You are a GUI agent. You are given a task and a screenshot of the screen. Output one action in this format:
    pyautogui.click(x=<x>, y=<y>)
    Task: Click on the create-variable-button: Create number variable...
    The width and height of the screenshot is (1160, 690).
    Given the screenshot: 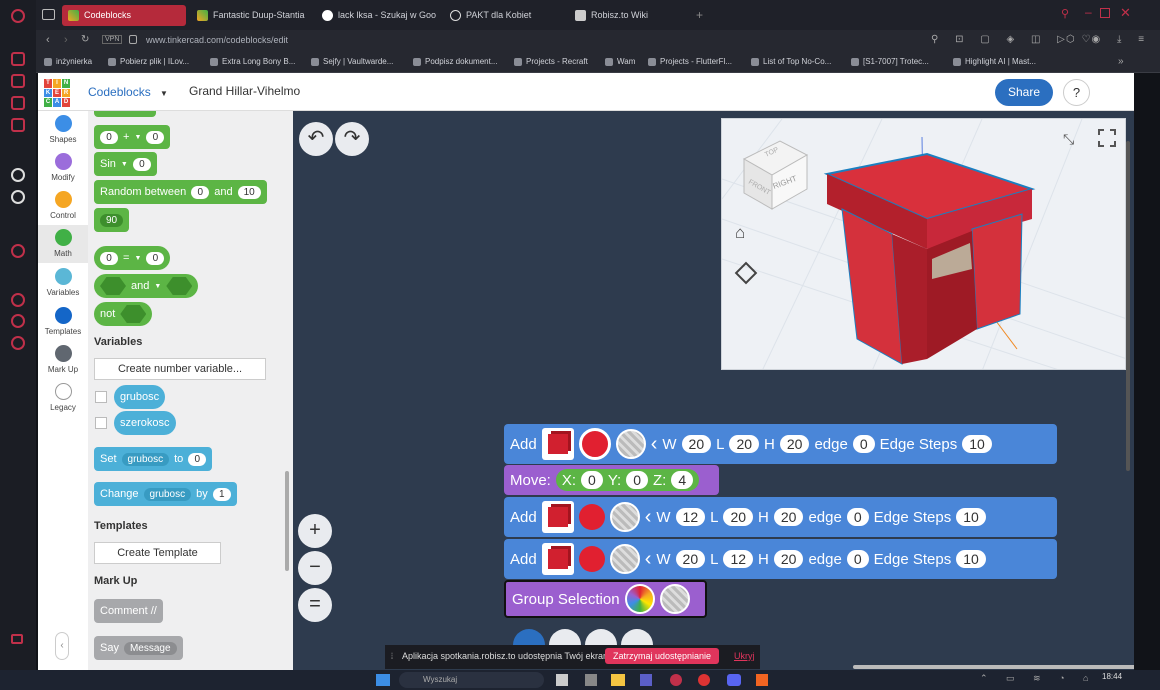 What is the action you would take?
    pyautogui.click(x=180, y=369)
    